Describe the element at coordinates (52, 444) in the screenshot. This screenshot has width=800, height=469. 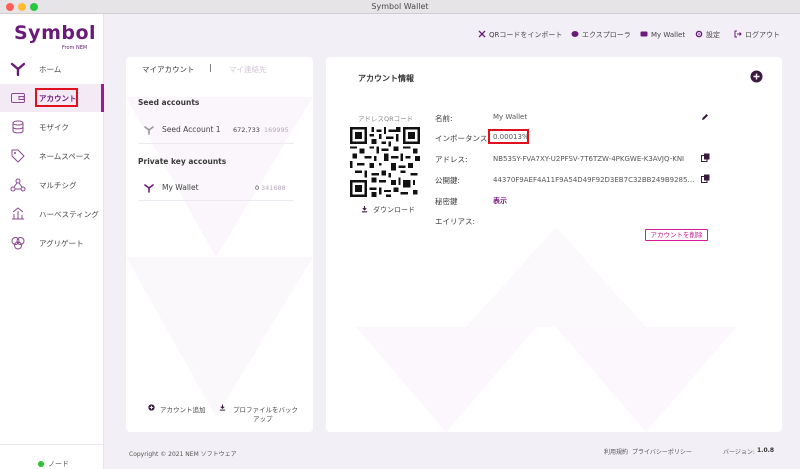
I see `sidebar-divider` at that location.